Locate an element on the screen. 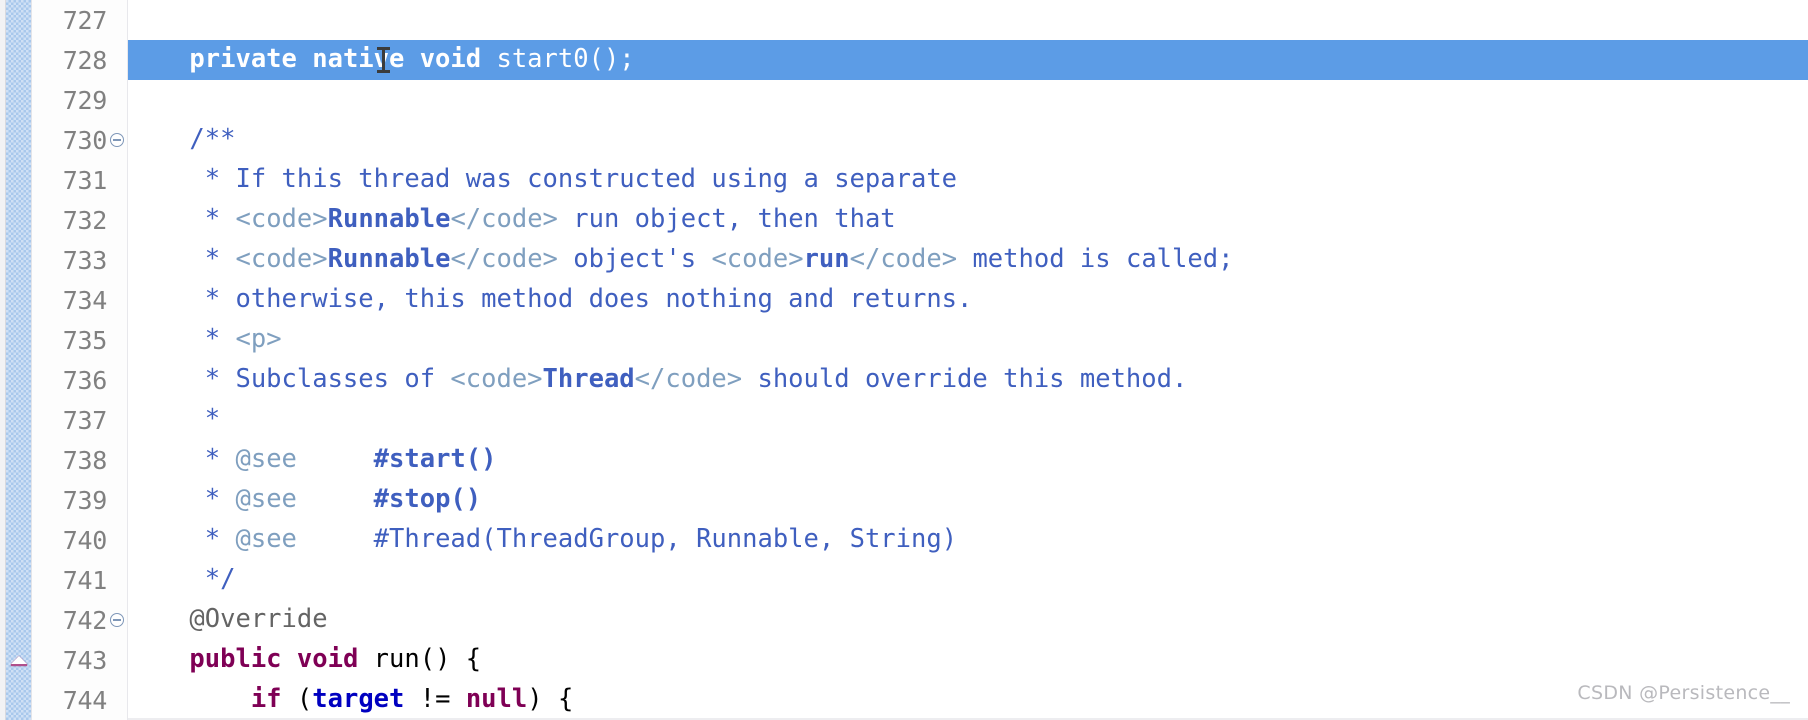  code-line-text: * @see #stop() is located at coordinates (304, 500).